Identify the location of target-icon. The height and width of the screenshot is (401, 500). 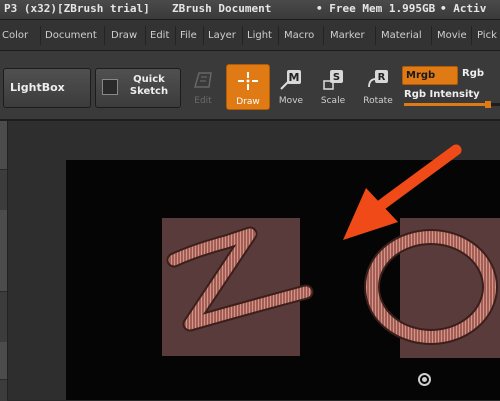
(424, 379).